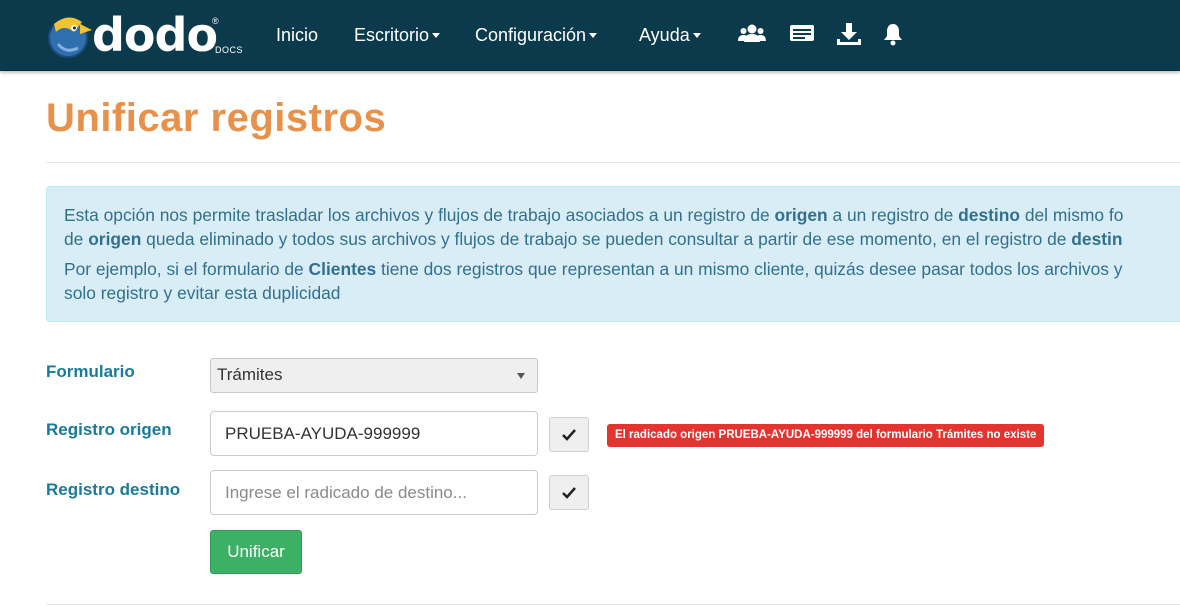 The image size is (1180, 609). What do you see at coordinates (186, 269) in the screenshot?
I see `alert-text: Por ejemplo, si el formulario de` at bounding box center [186, 269].